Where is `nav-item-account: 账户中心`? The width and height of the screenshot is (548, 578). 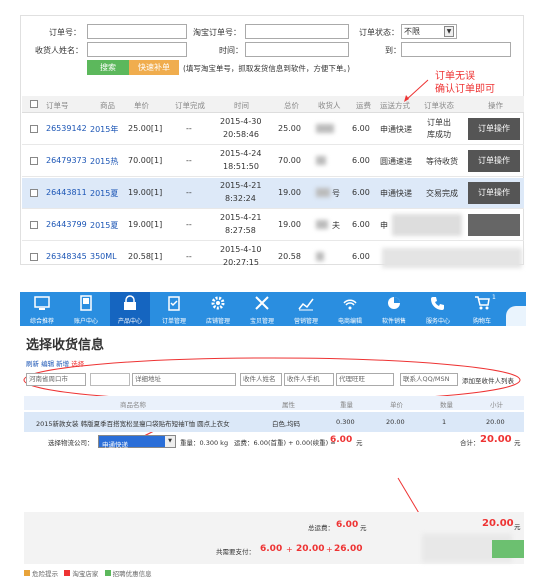 nav-item-account: 账户中心 is located at coordinates (86, 309).